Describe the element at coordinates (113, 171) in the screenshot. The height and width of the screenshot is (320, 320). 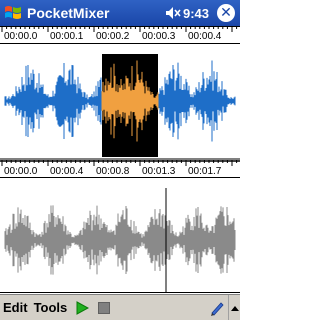
I see `ruler-label: 00:00.8` at that location.